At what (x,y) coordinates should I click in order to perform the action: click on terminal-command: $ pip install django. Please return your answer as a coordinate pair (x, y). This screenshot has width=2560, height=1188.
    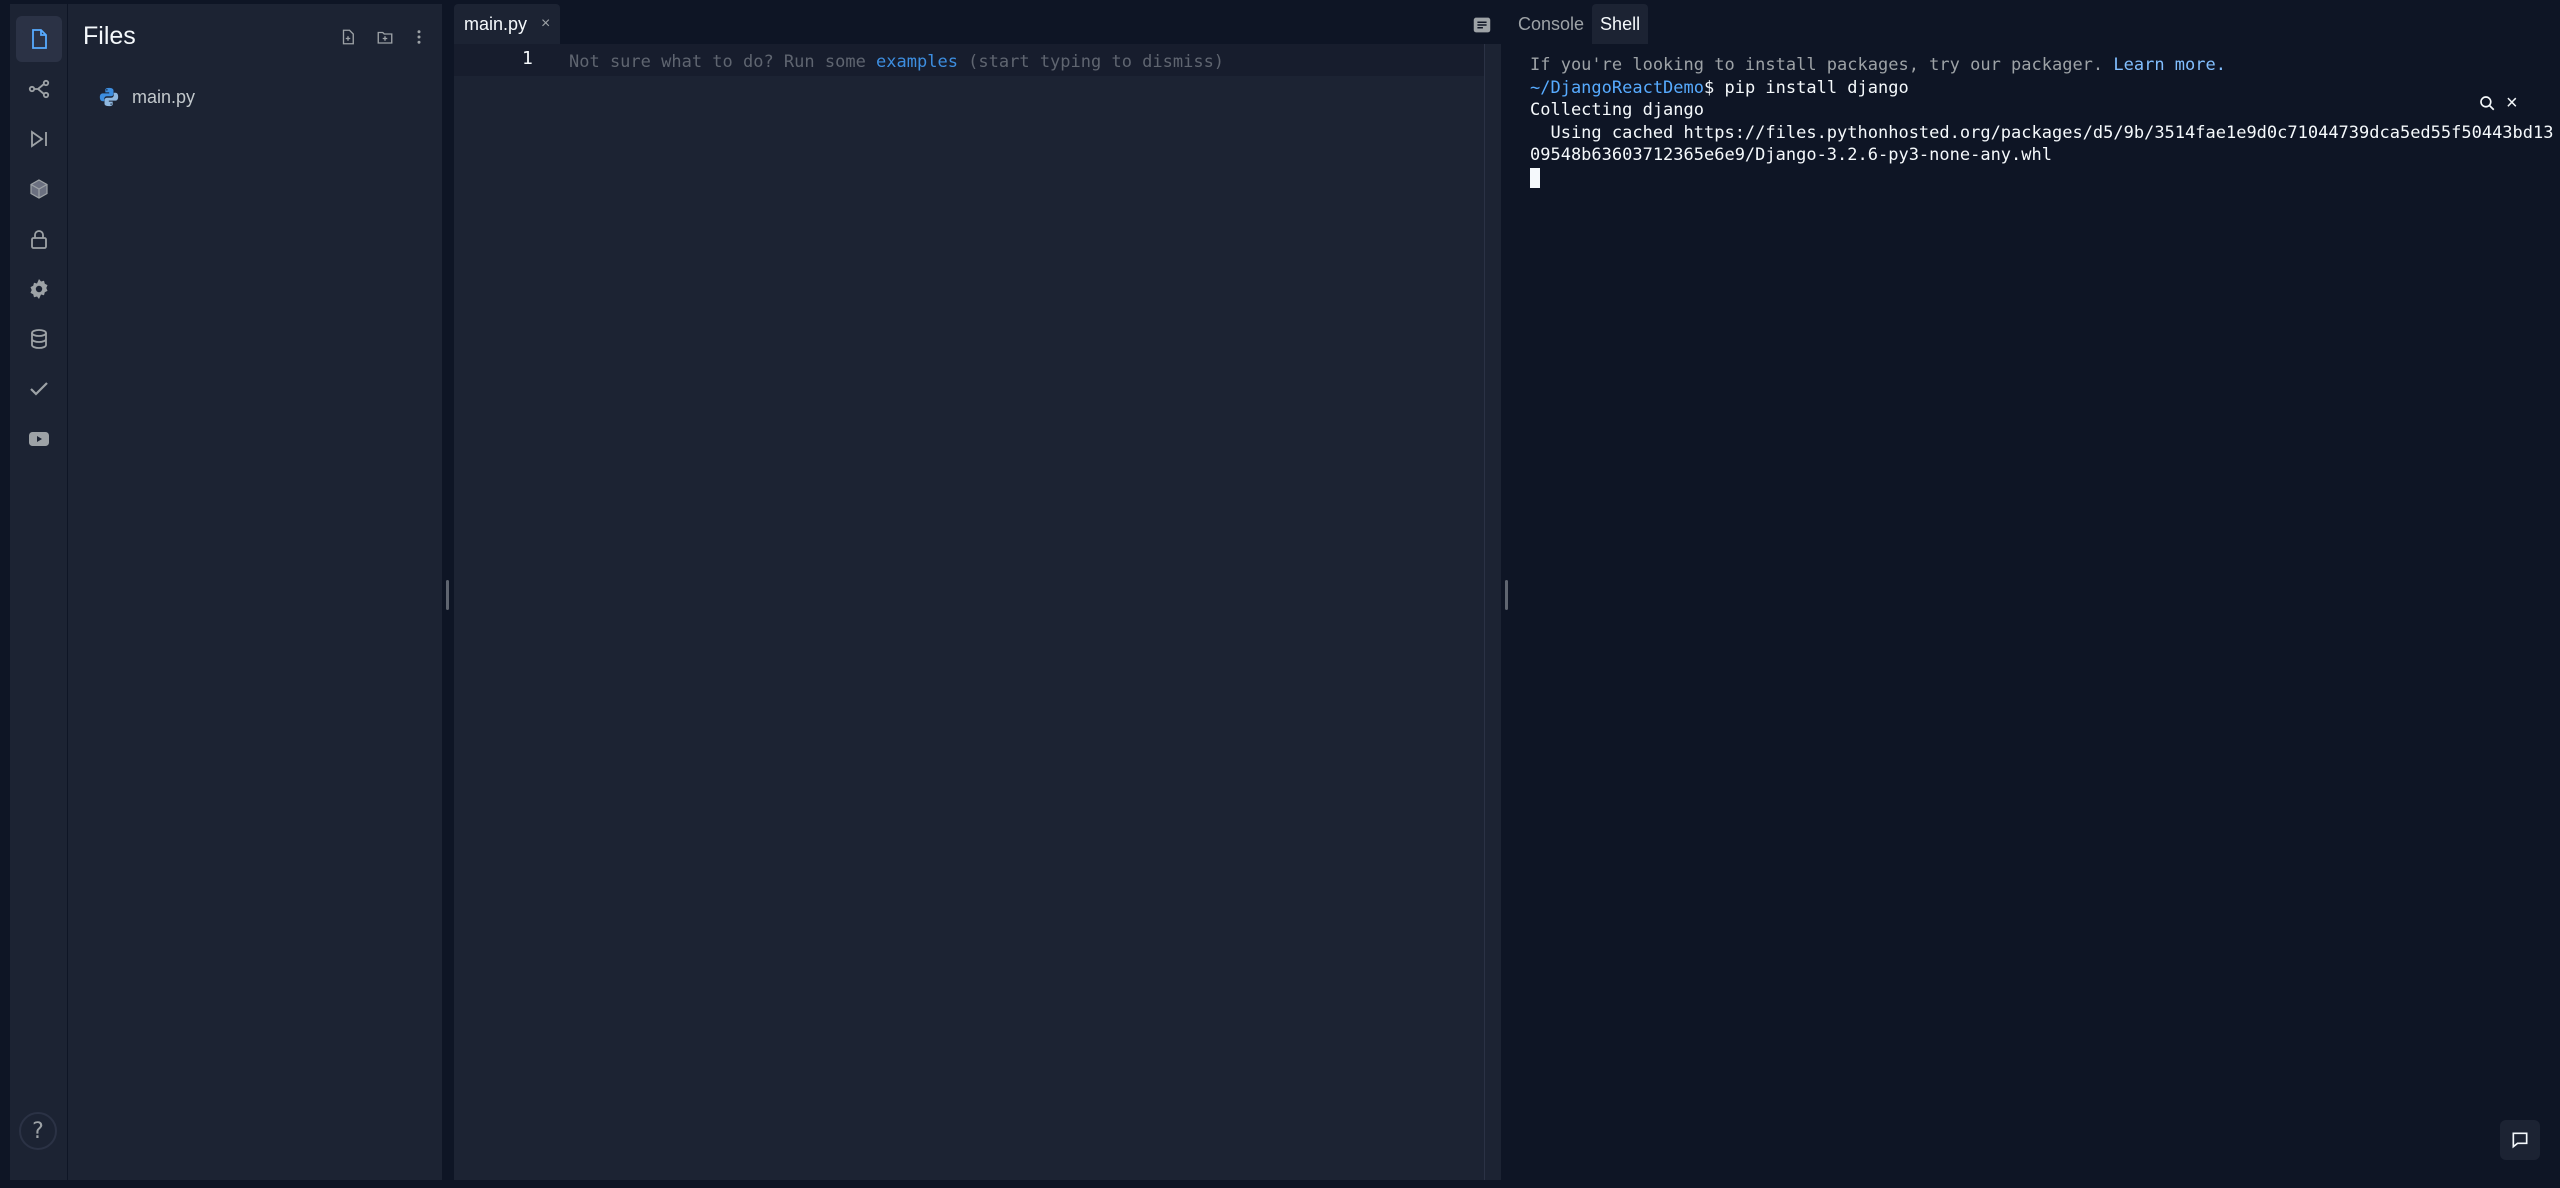
    Looking at the image, I should click on (1806, 87).